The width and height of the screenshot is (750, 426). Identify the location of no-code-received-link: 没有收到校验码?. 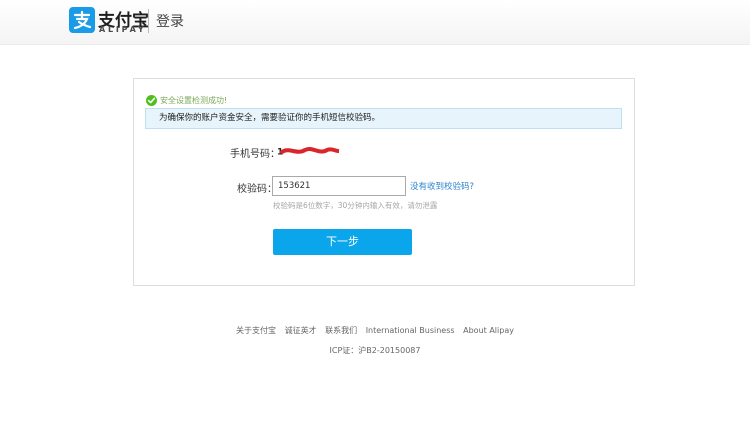
(442, 186).